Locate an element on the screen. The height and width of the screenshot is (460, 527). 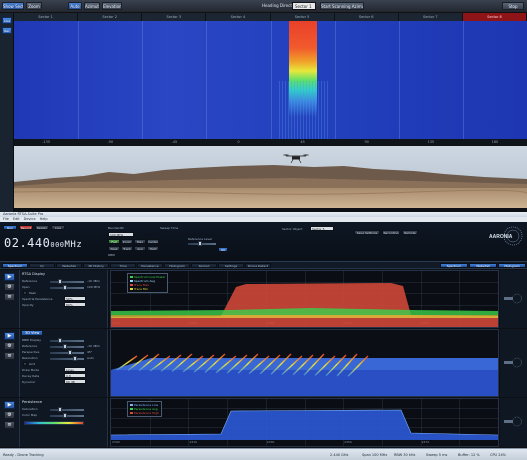
panel1-export-button: ≡ is located at coordinates (9, 297).